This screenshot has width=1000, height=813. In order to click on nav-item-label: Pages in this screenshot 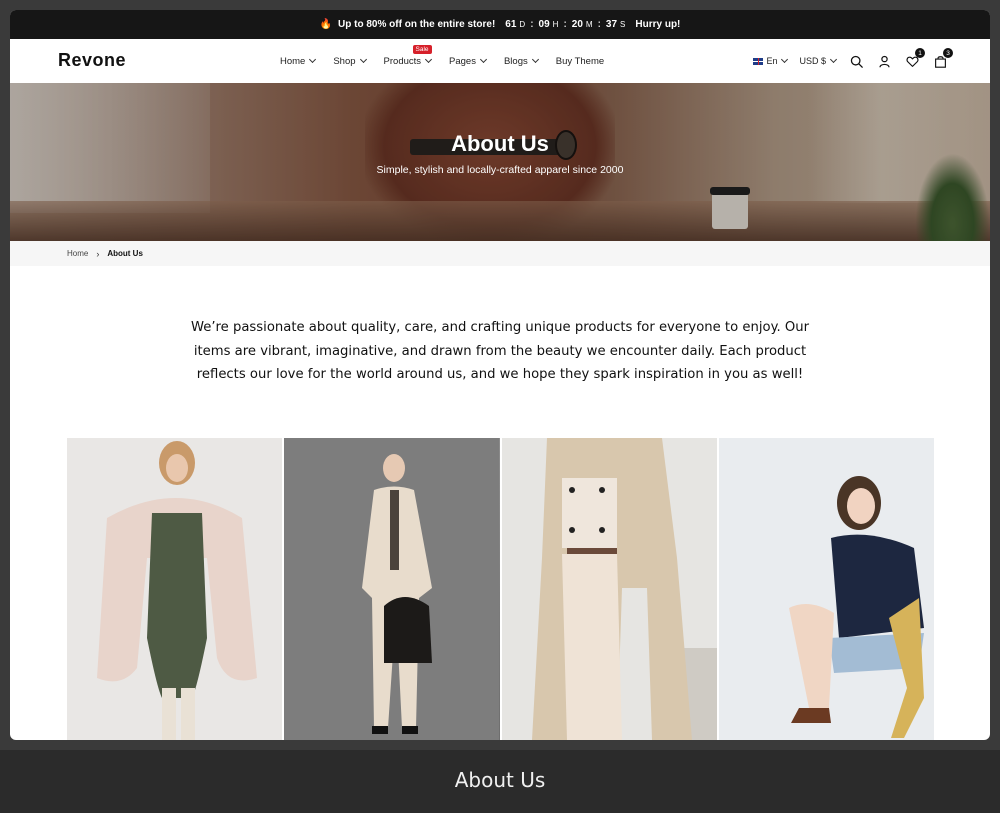, I will do `click(462, 61)`.